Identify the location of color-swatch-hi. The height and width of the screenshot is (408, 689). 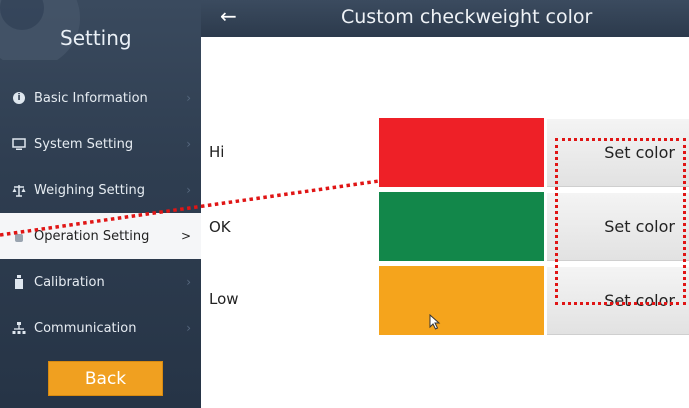
(461, 152).